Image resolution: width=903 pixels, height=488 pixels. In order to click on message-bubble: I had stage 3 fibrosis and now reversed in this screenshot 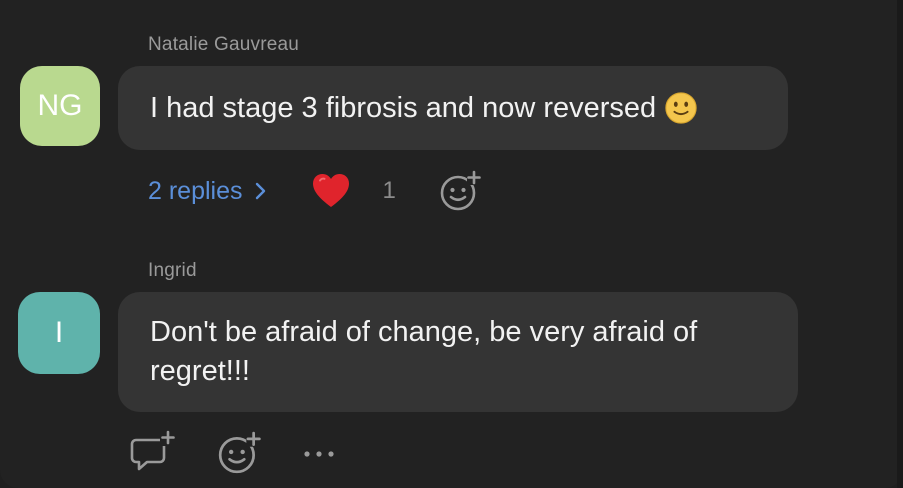, I will do `click(453, 108)`.